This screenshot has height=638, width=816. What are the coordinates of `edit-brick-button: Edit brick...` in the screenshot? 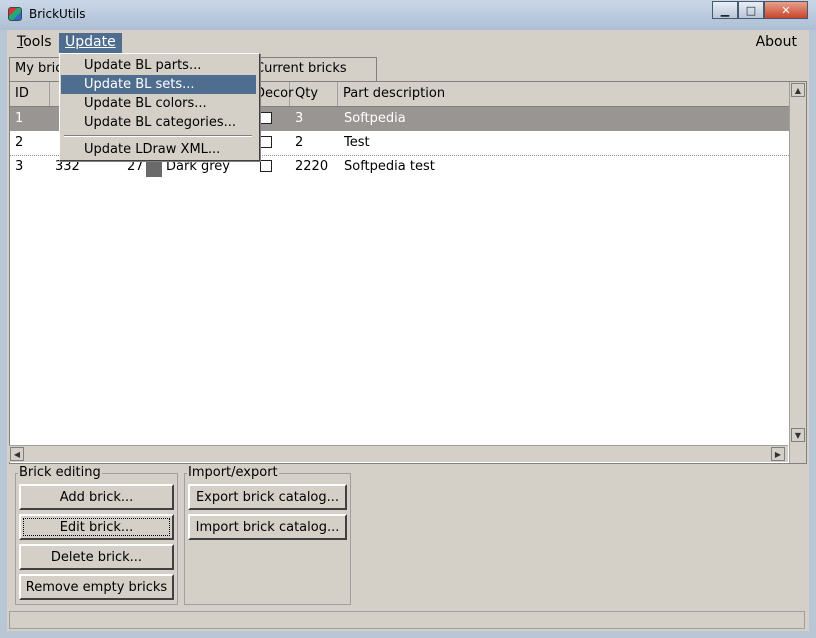 It's located at (96, 527).